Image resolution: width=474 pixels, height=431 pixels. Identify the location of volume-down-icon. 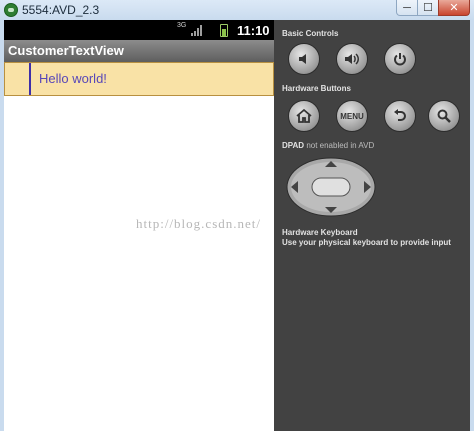
(302, 59).